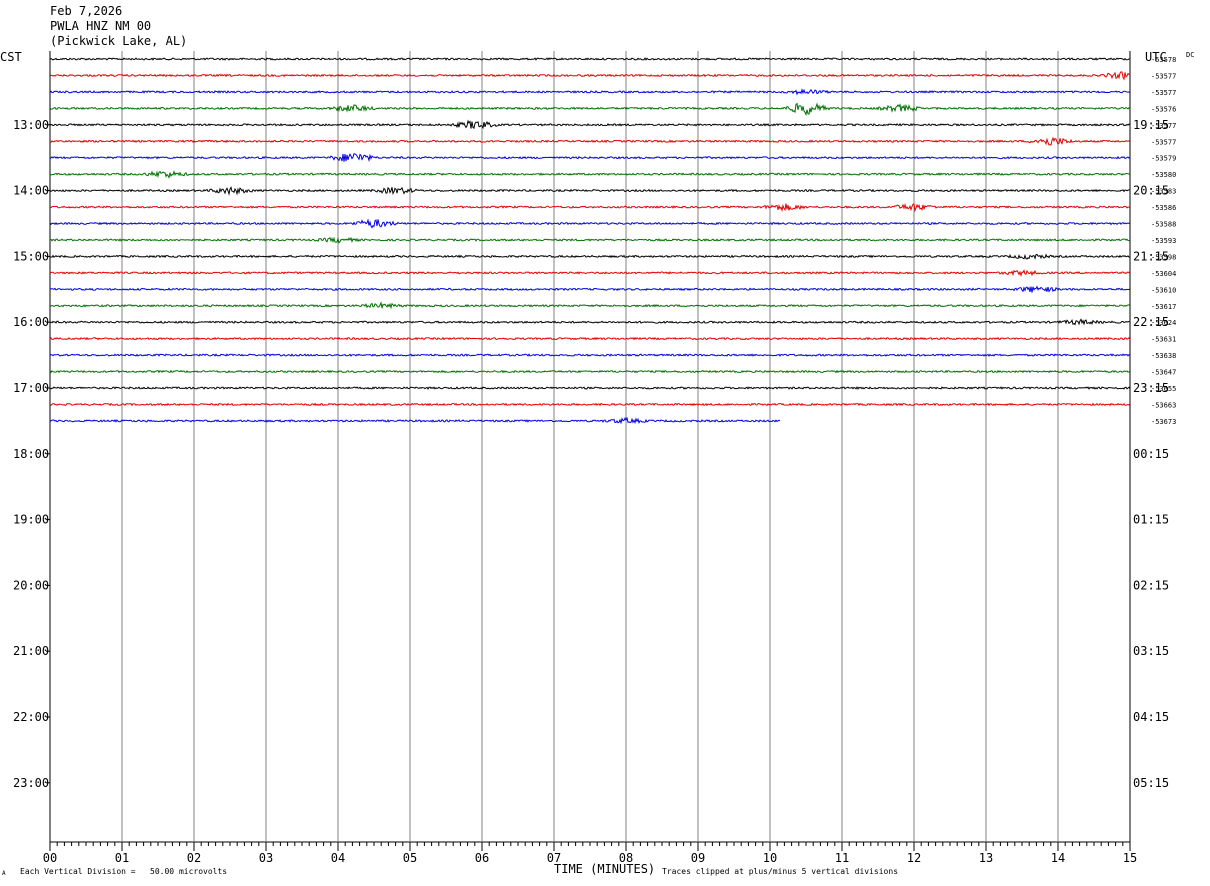 The height and width of the screenshot is (886, 1210). Describe the element at coordinates (31, 783) in the screenshot. I see `left-hour-label: 23:00` at that location.